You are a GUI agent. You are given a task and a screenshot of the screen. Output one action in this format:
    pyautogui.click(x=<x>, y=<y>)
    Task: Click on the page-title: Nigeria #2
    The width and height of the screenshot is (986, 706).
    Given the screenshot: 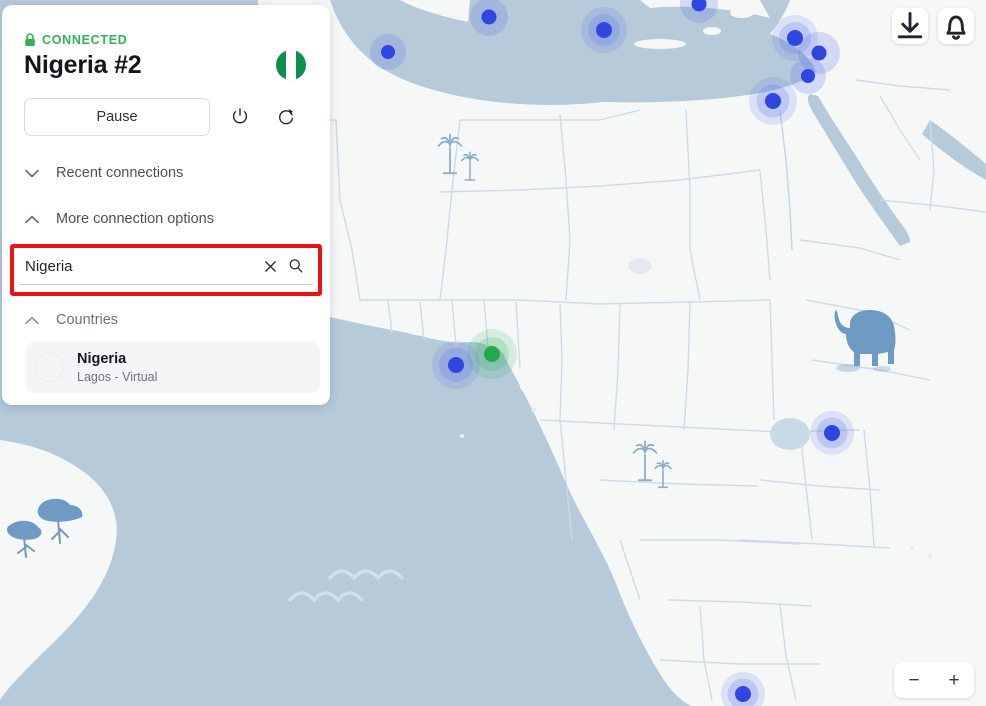 What is the action you would take?
    pyautogui.click(x=83, y=64)
    